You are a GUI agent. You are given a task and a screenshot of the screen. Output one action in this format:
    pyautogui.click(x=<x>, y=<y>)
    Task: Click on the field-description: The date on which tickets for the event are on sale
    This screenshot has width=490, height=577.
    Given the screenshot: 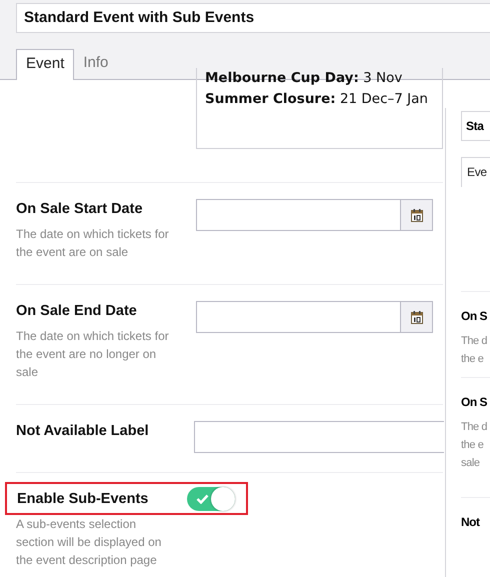 What is the action you would take?
    pyautogui.click(x=93, y=243)
    